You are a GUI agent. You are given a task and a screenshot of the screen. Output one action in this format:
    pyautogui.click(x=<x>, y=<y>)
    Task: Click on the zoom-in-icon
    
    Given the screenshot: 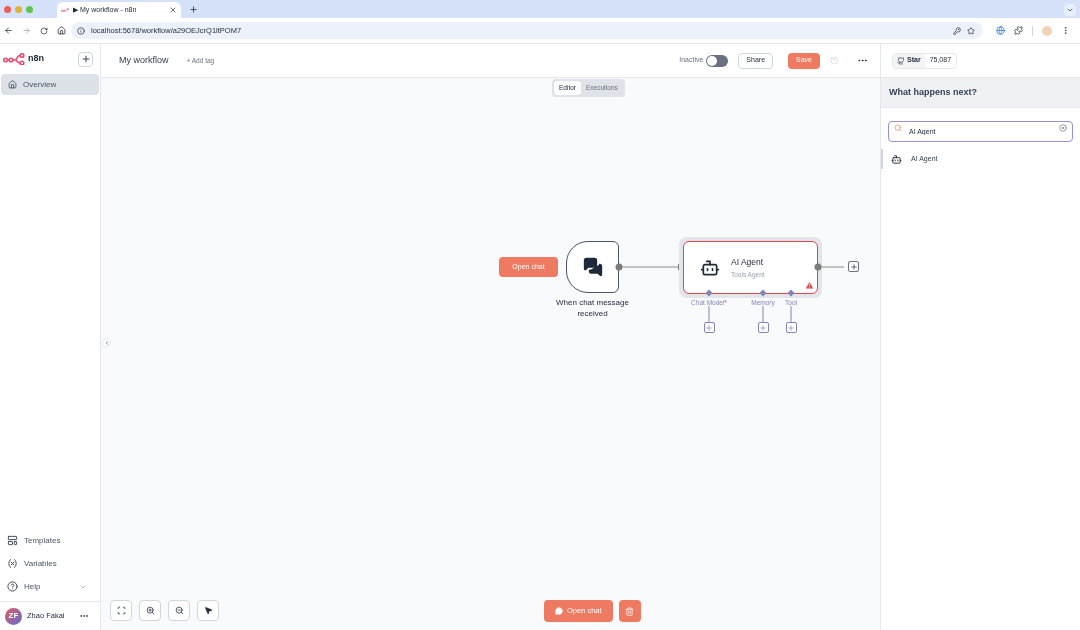 What is the action you would take?
    pyautogui.click(x=150, y=610)
    